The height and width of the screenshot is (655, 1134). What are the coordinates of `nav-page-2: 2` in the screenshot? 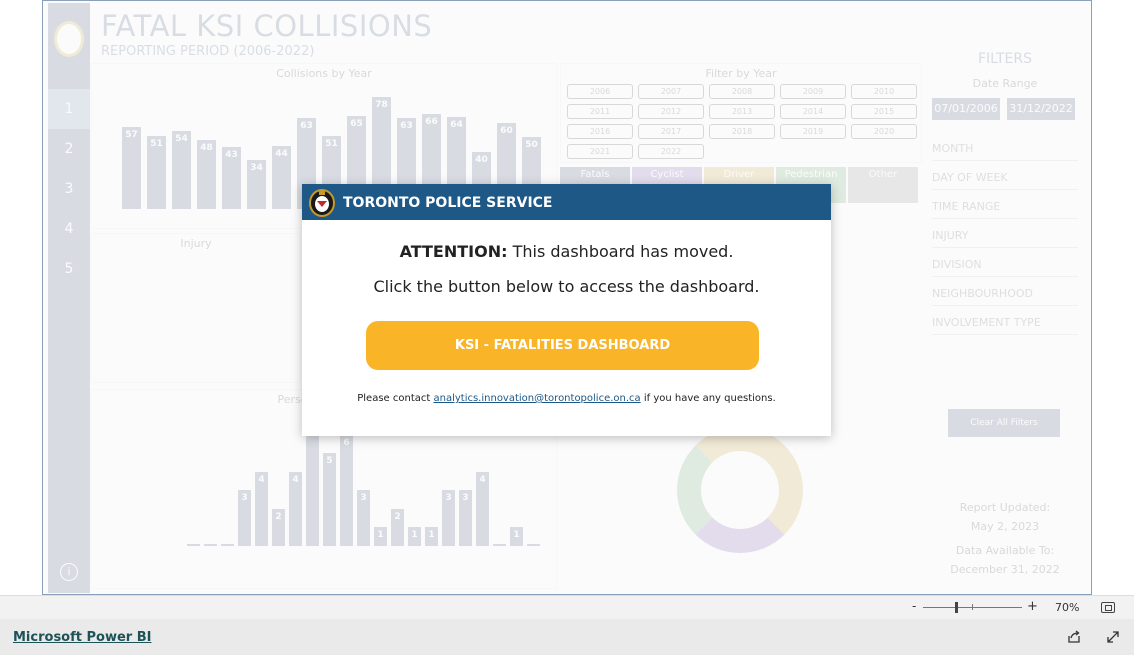 It's located at (69, 149).